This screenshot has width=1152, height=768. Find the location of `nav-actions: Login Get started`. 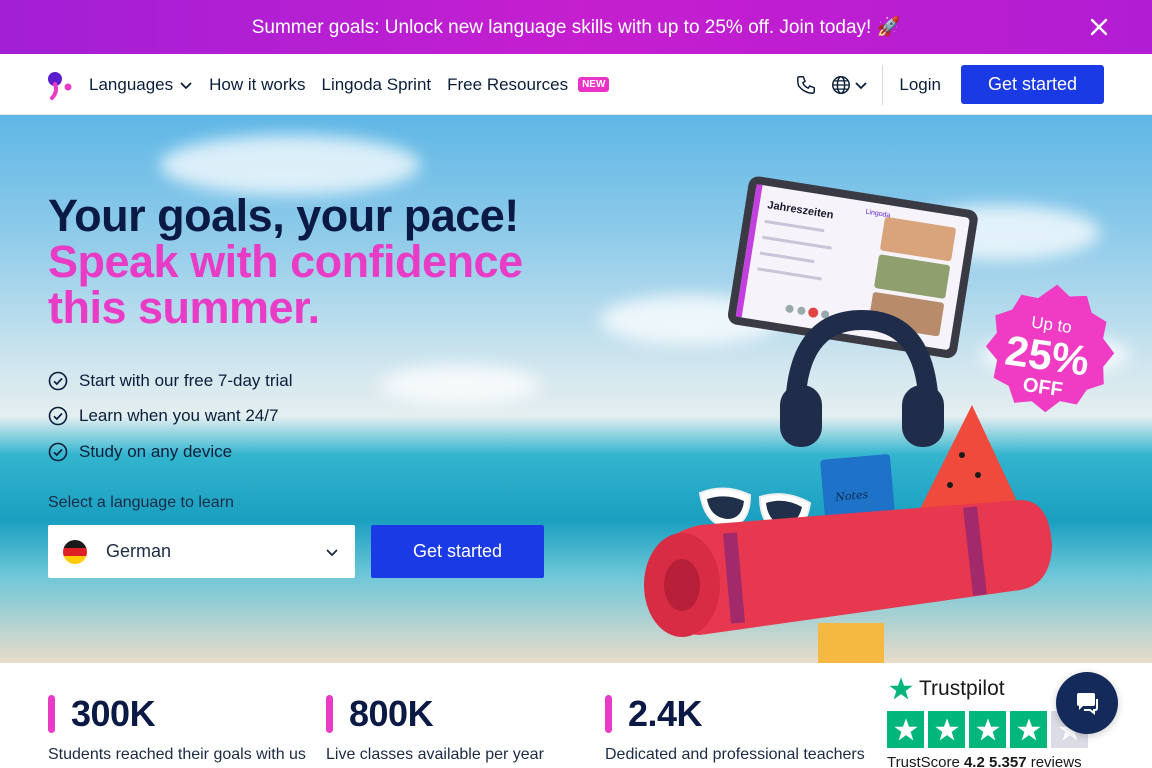

nav-actions: Login Get started is located at coordinates (949, 84).